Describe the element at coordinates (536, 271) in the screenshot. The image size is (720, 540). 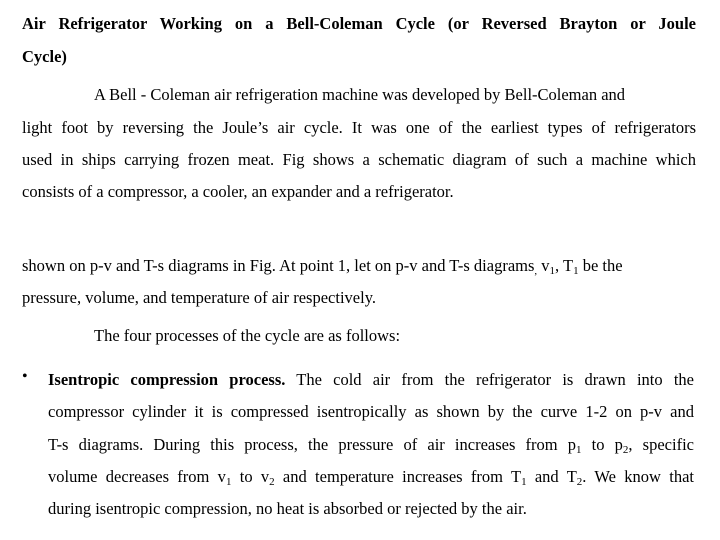
I see `stray-comma: ,` at that location.